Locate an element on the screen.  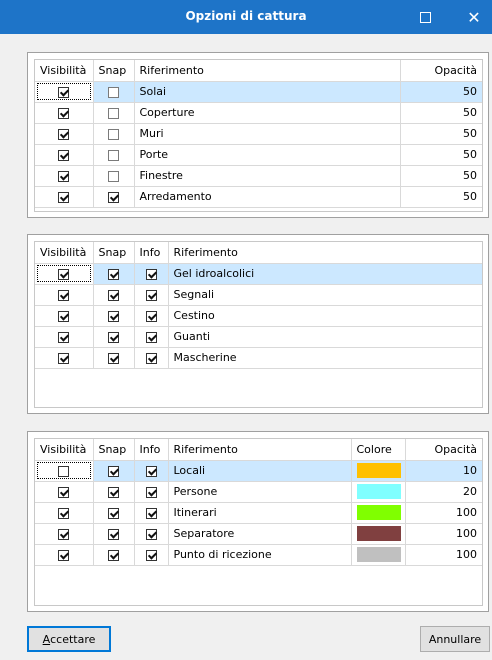
visibility-checkbox is located at coordinates (64, 471).